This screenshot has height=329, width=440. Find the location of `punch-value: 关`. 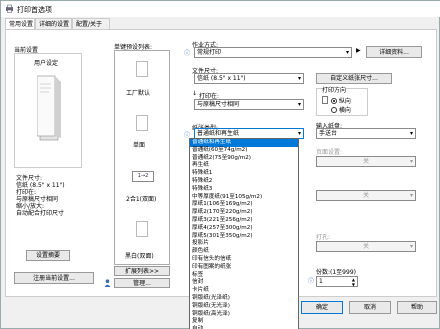

punch-value: 关 is located at coordinates (365, 246).